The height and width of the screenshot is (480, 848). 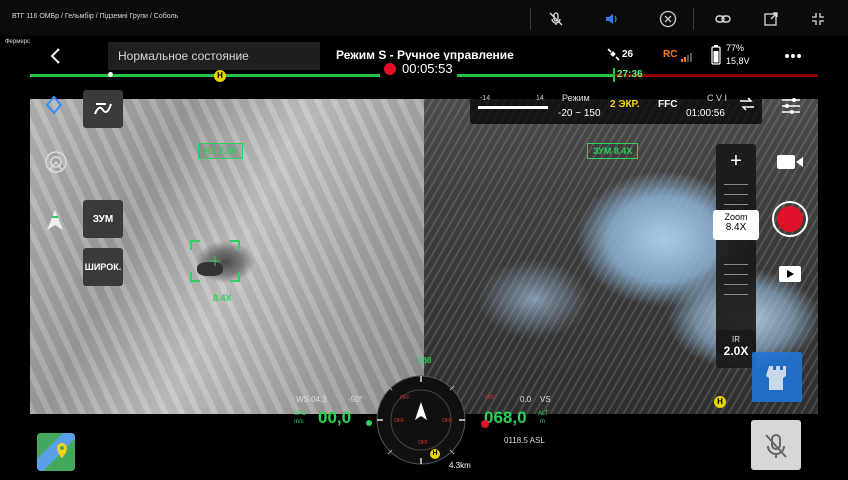 What do you see at coordinates (556, 19) in the screenshot?
I see `mute-mic-icon` at bounding box center [556, 19].